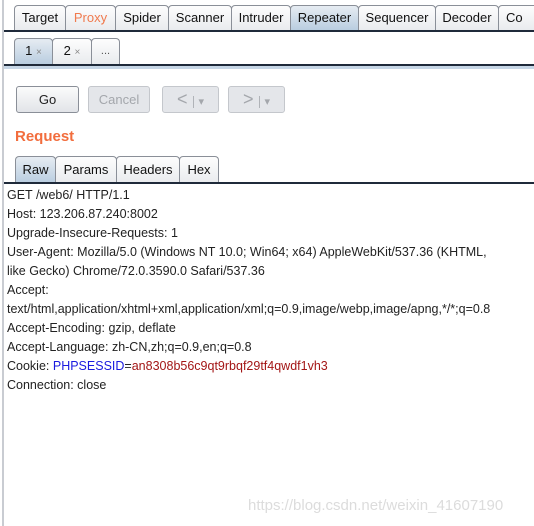  What do you see at coordinates (35, 169) in the screenshot?
I see `tab-raw: Raw` at bounding box center [35, 169].